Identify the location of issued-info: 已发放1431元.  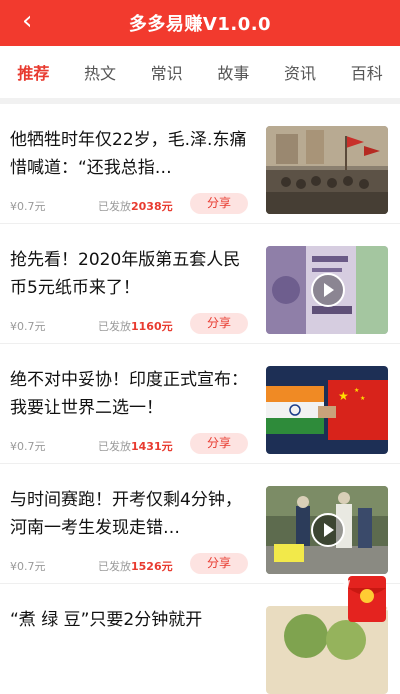
(135, 446).